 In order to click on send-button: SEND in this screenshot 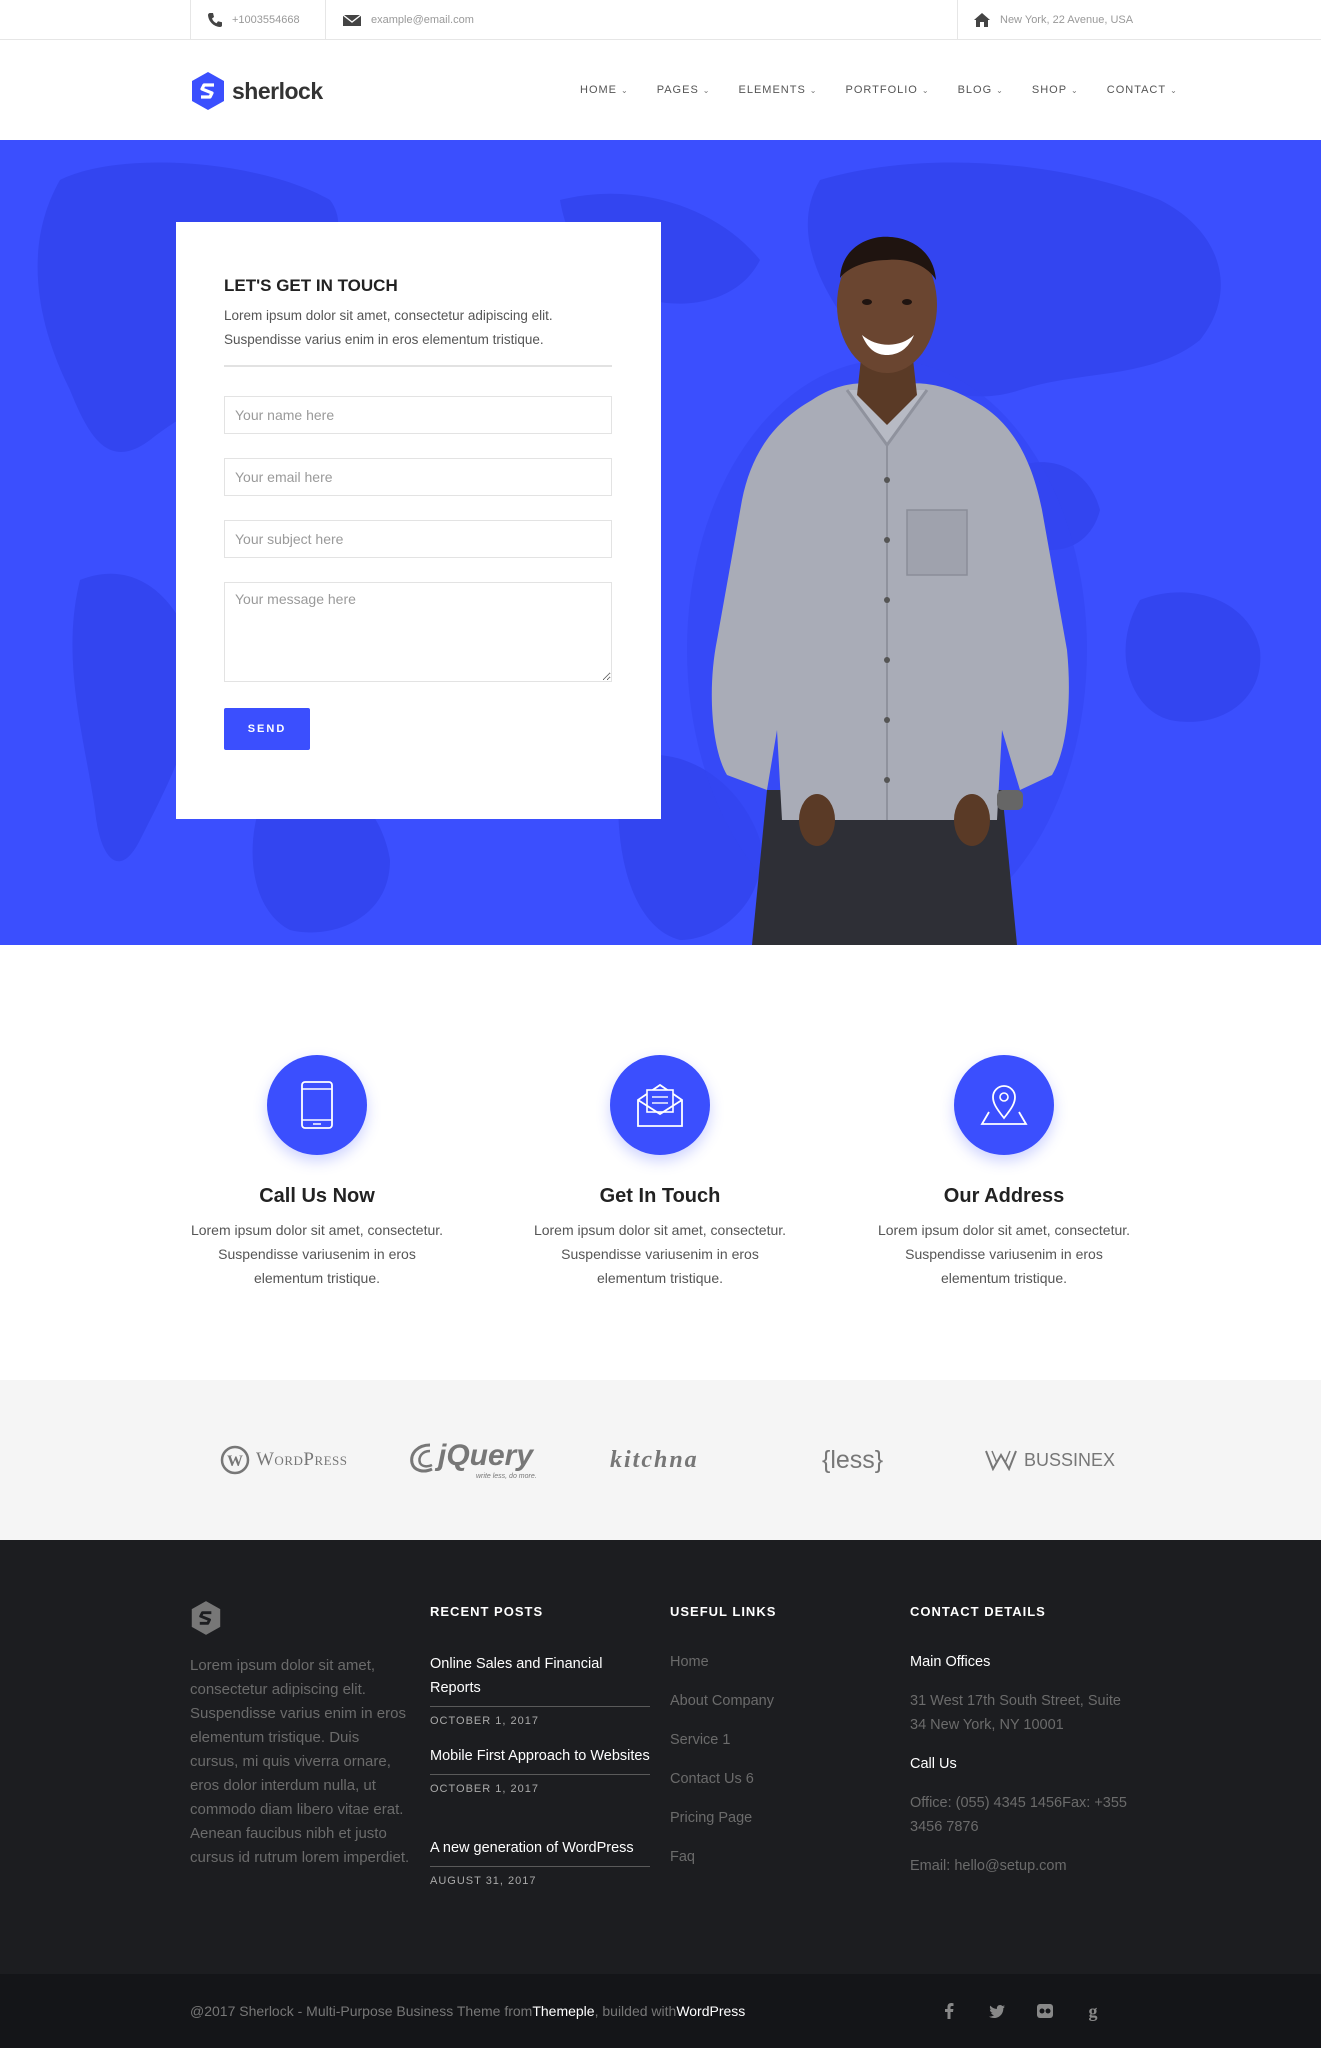, I will do `click(267, 729)`.